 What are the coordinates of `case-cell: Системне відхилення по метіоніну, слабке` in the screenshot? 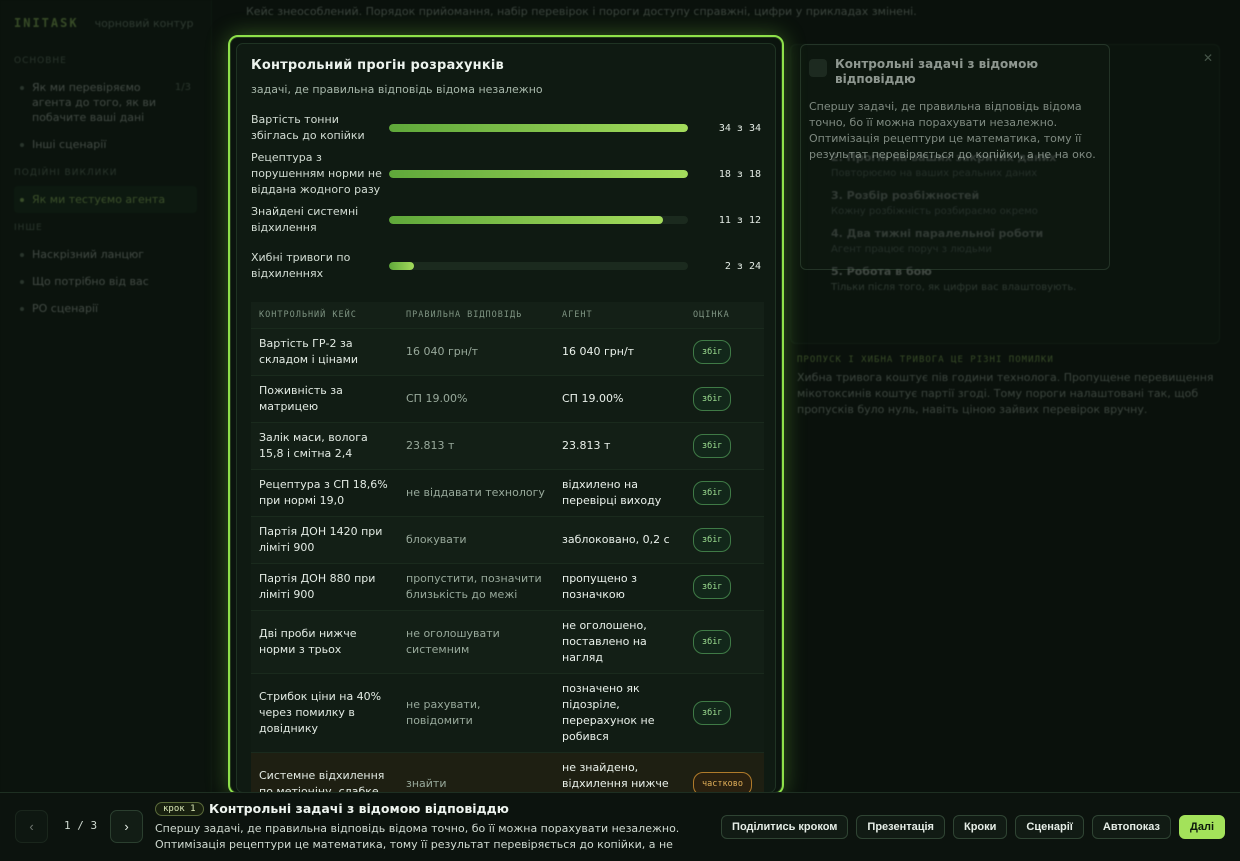 It's located at (324, 771).